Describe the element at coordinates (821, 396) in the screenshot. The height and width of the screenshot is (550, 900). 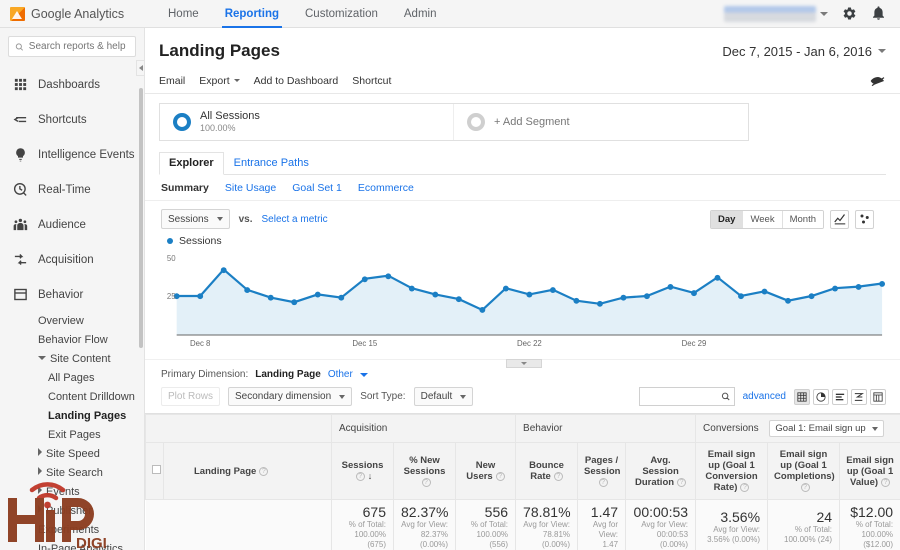
I see `pie-view-icon` at that location.